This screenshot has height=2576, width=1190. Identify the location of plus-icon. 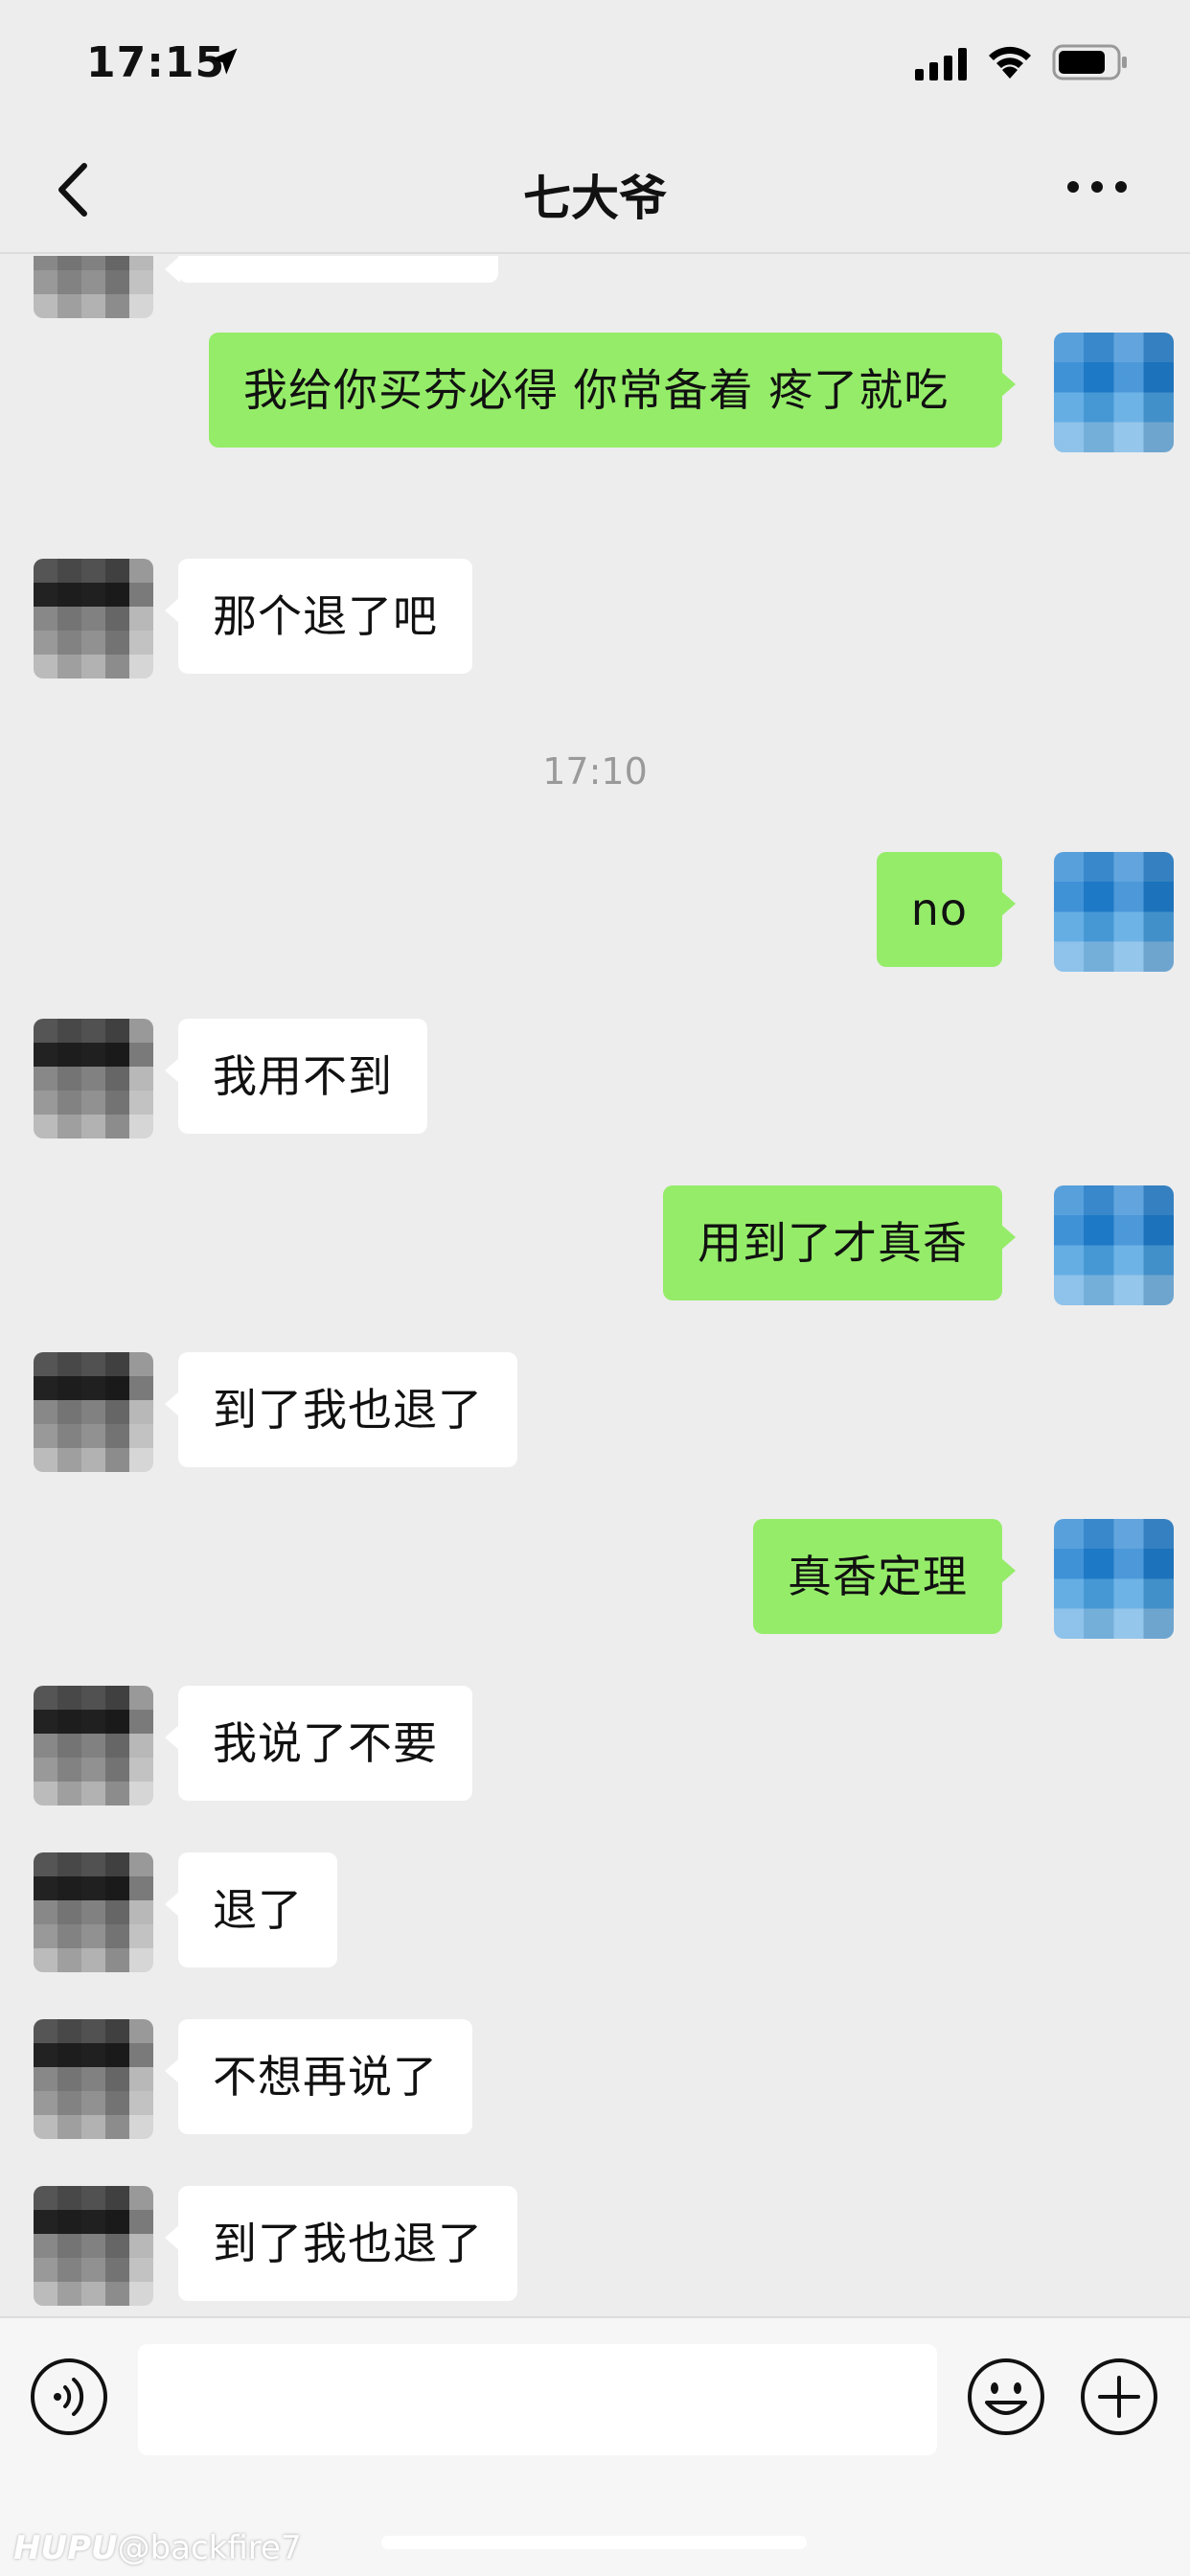
(1119, 2397).